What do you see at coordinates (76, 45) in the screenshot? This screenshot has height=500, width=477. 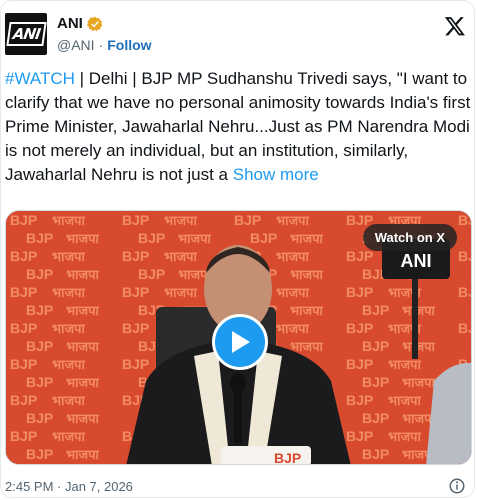 I see `account-handle: @ANI` at bounding box center [76, 45].